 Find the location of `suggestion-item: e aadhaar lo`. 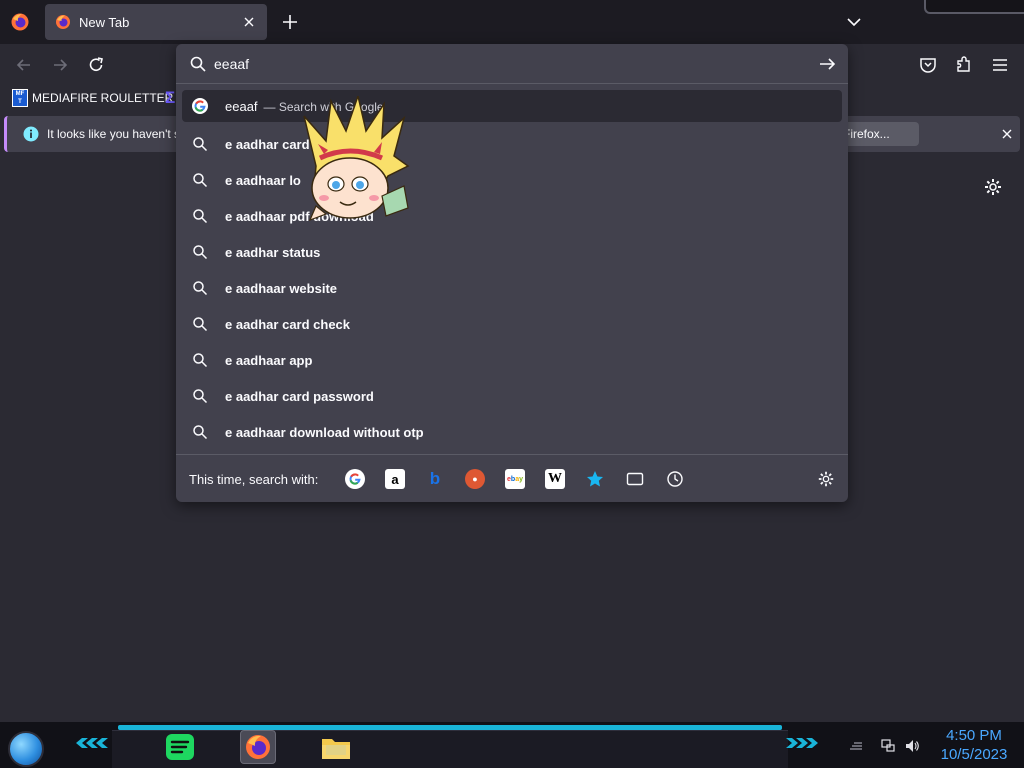

suggestion-item: e aadhaar lo is located at coordinates (512, 180).